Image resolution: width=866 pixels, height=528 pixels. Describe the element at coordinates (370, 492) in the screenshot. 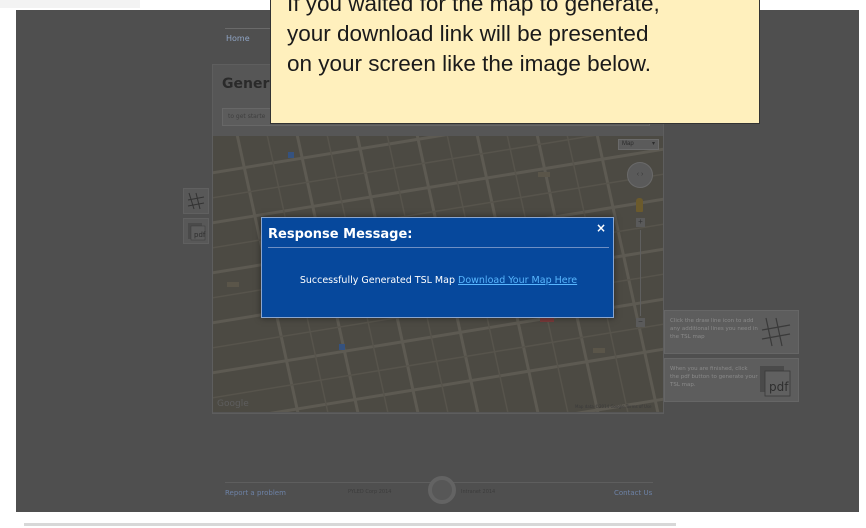

I see `footer-copyright: PYLED Corp 2014` at that location.